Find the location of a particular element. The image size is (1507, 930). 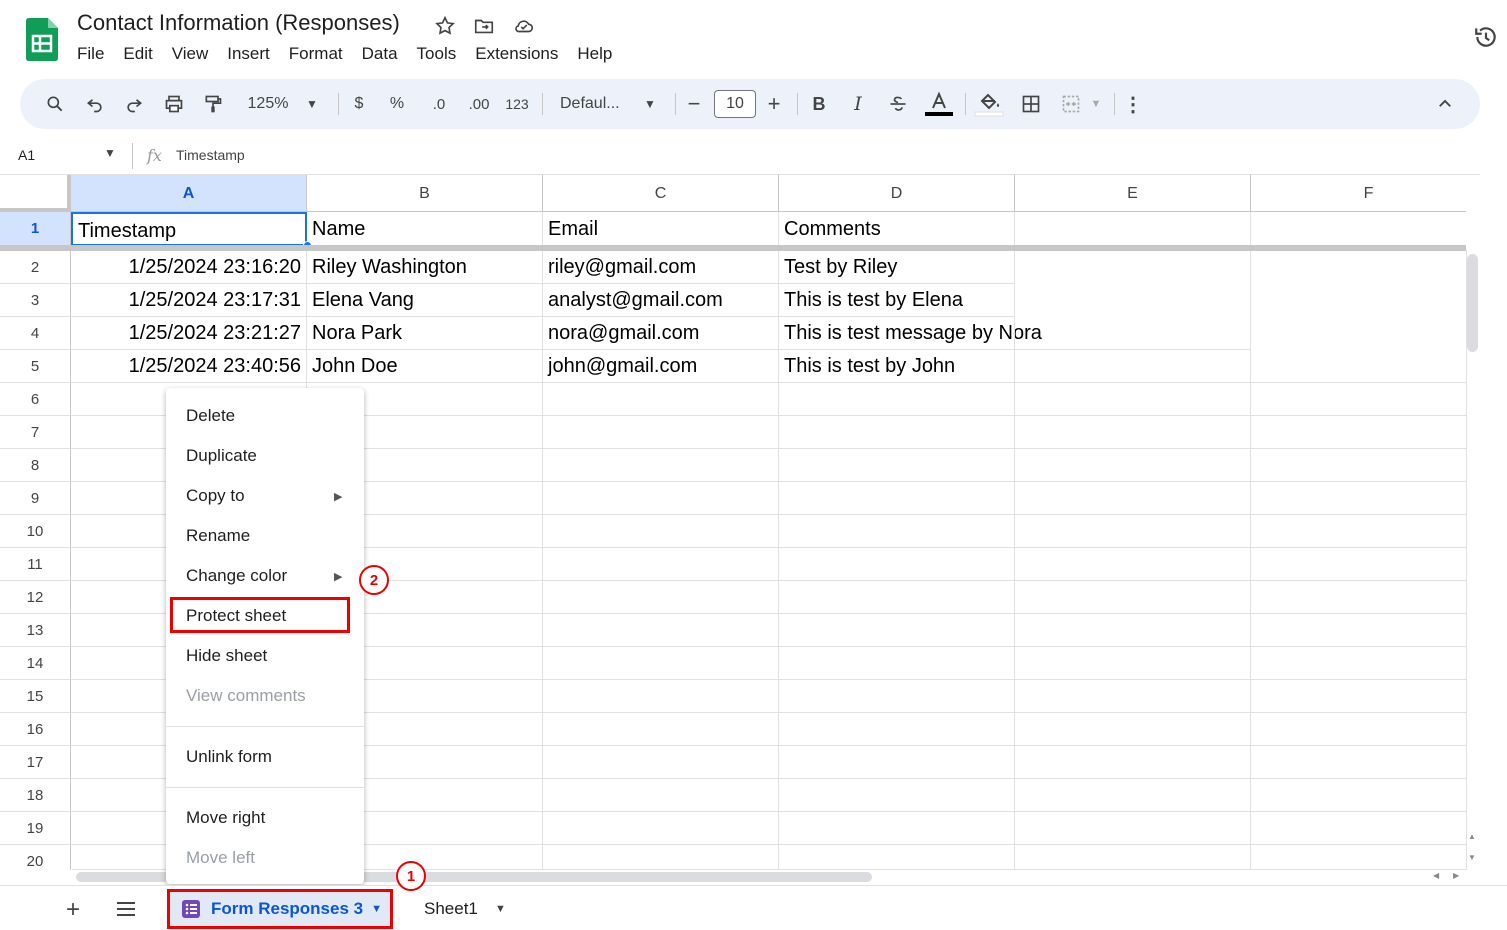

column-header-e: E is located at coordinates (1133, 193).